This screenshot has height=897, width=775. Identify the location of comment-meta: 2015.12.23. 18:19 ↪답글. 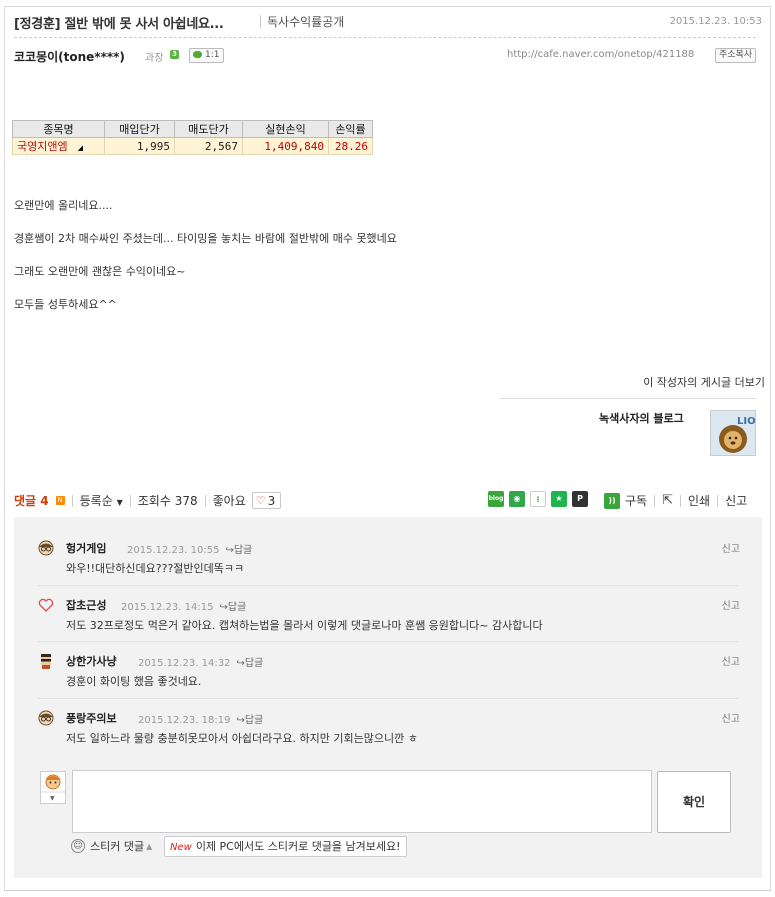
(200, 718).